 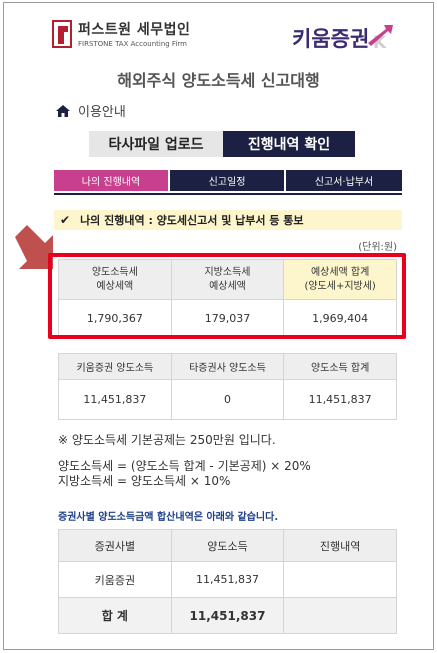 I want to click on row-broker-name: 키움증권, so click(x=115, y=579).